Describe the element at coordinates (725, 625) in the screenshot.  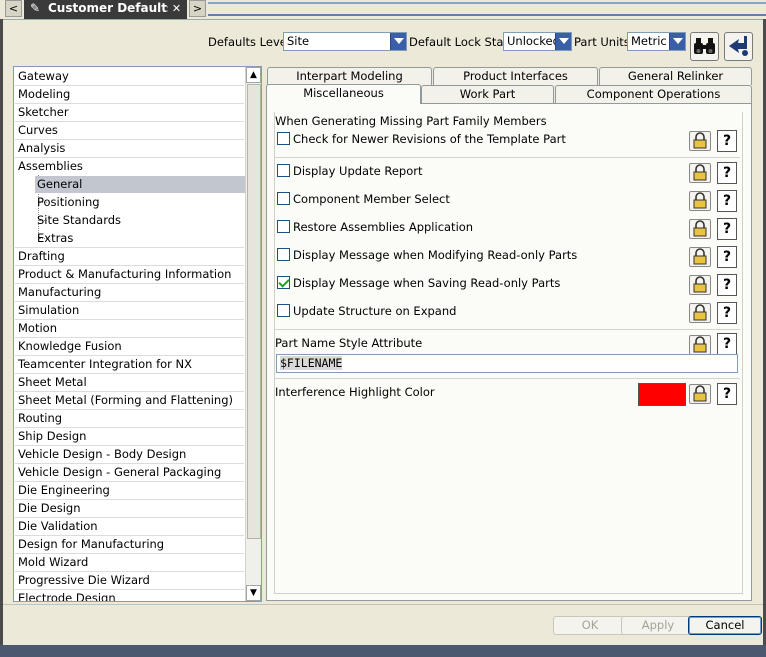
I see `cancel-button: Cancel` at that location.